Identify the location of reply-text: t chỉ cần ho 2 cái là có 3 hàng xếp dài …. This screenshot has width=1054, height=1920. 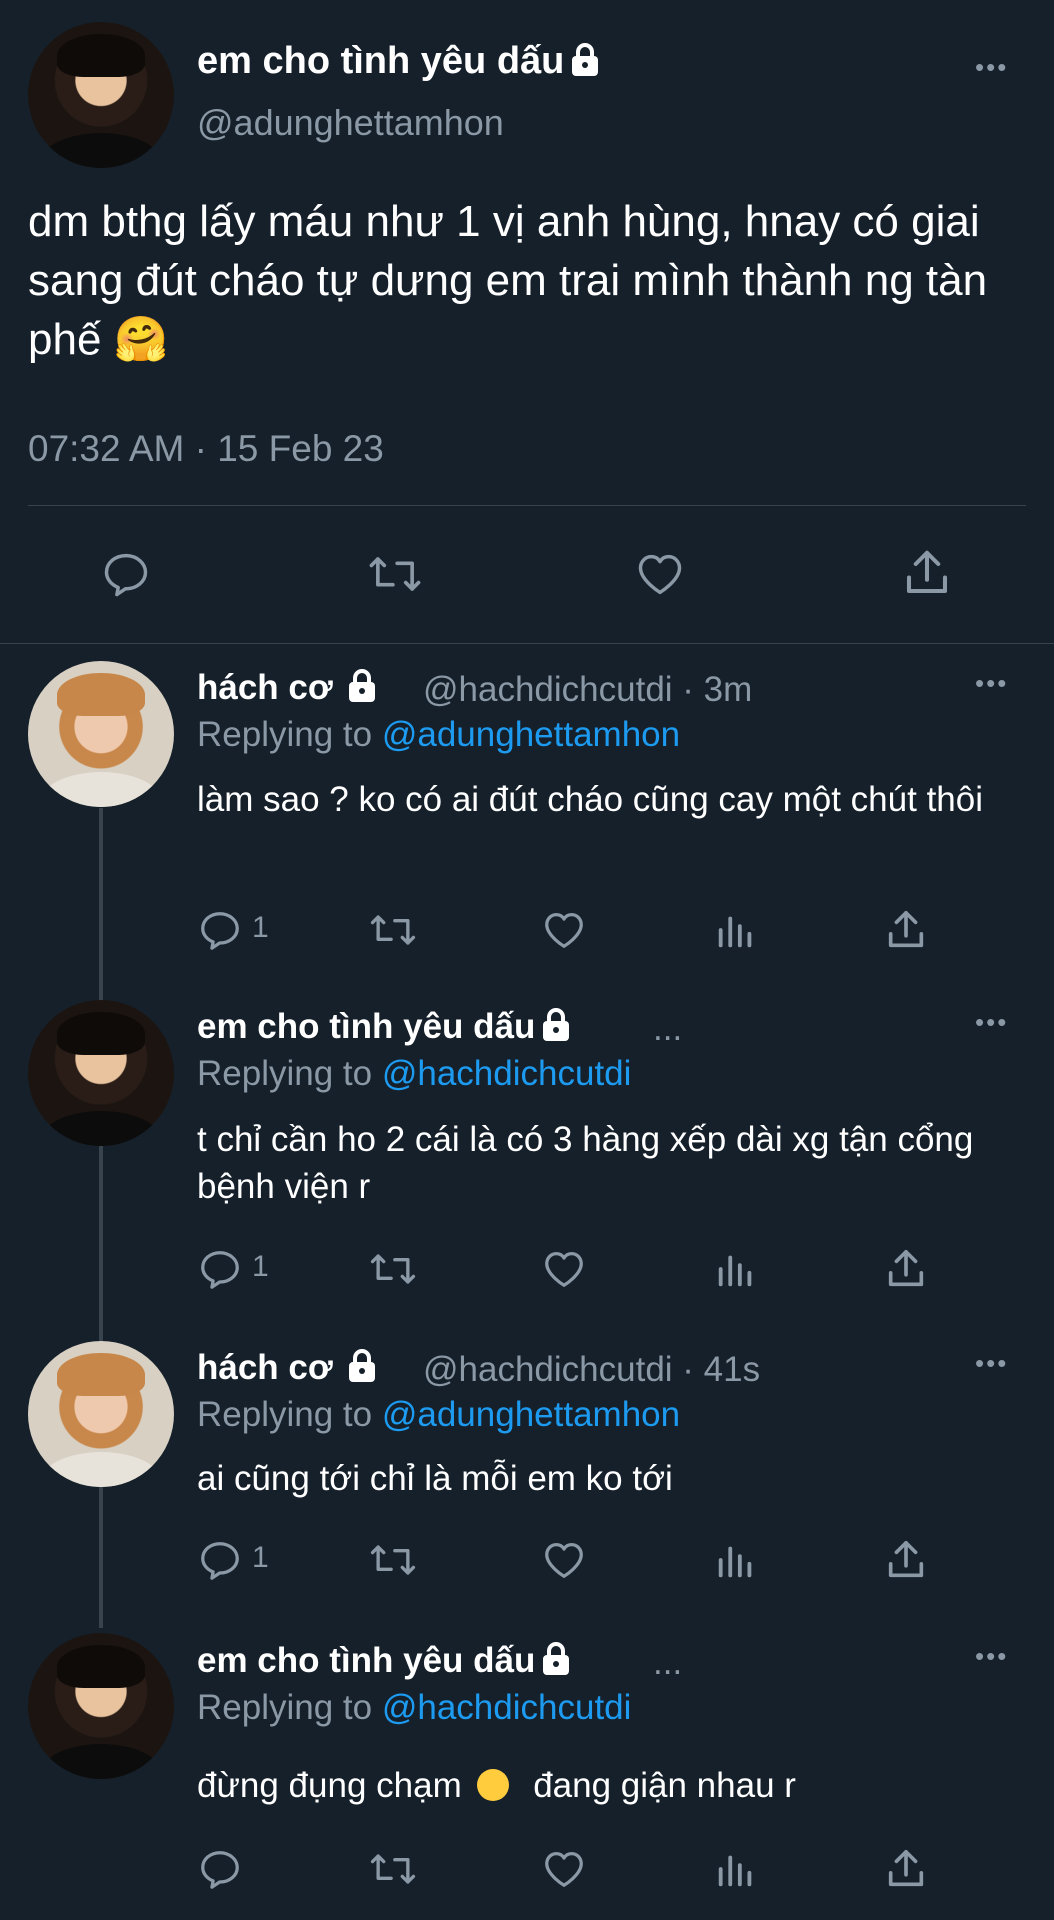
(585, 1163).